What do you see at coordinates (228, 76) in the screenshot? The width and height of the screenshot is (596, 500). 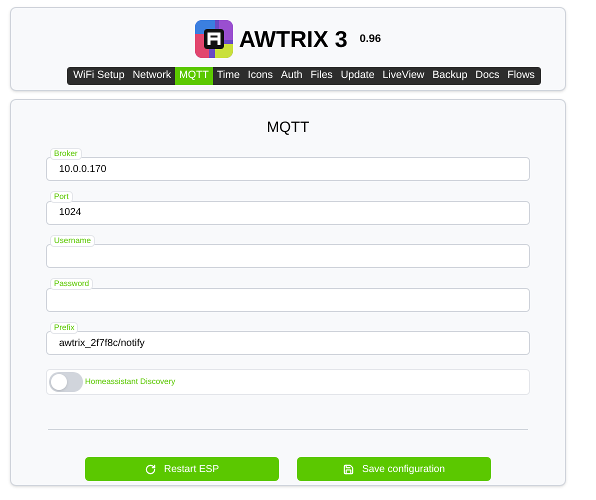 I see `nav-tab: Time` at bounding box center [228, 76].